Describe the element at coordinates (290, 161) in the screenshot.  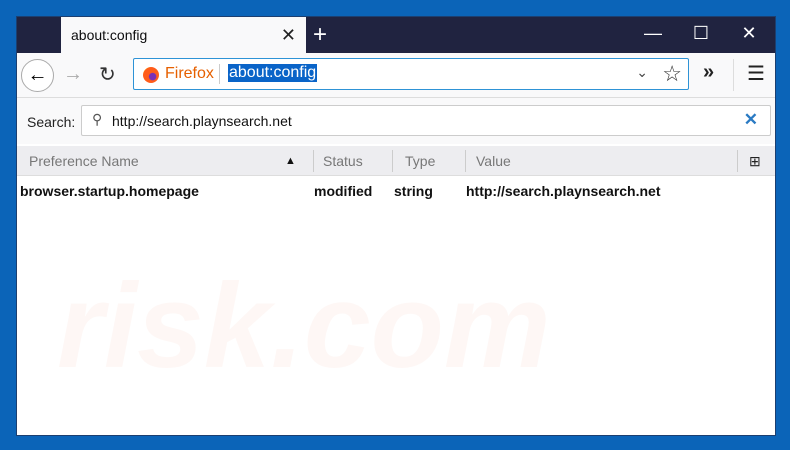
I see `sort-ascending-icon: ▲` at that location.